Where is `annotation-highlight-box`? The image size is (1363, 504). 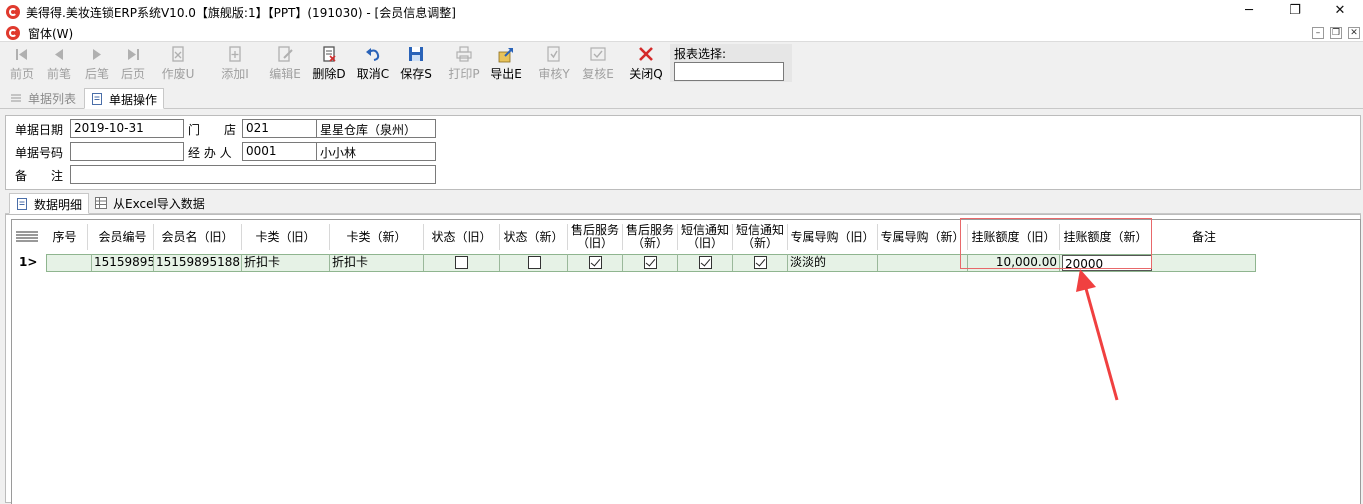
annotation-highlight-box is located at coordinates (1056, 243).